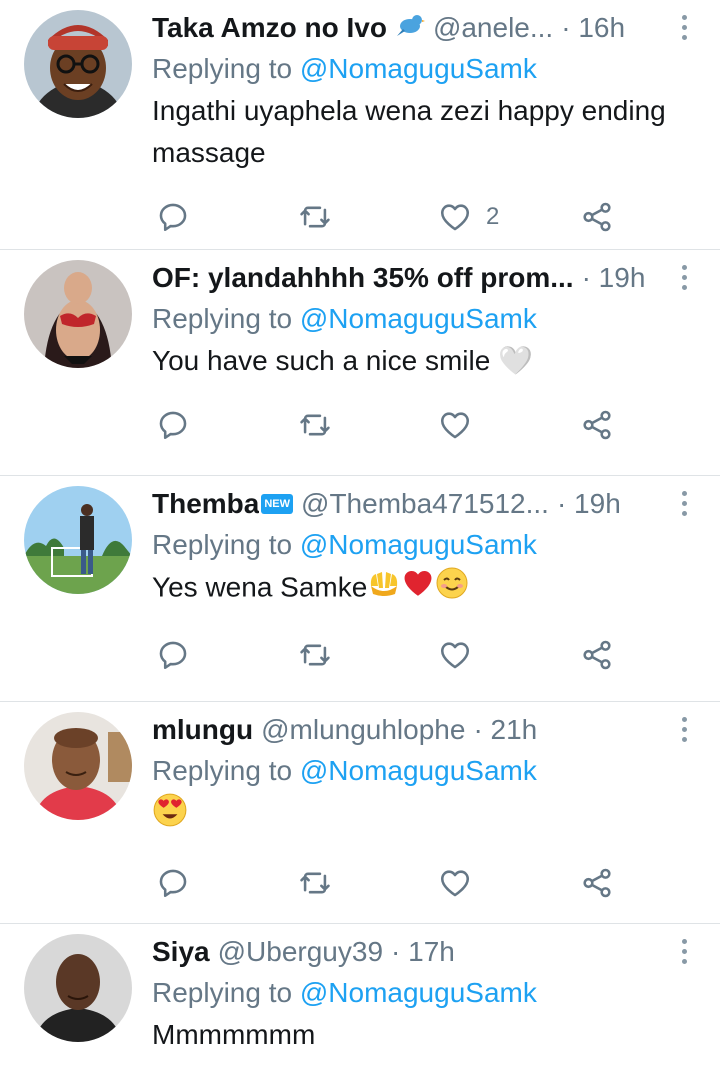 The width and height of the screenshot is (720, 1071). What do you see at coordinates (209, 152) in the screenshot?
I see `tweet-text-line: massage` at bounding box center [209, 152].